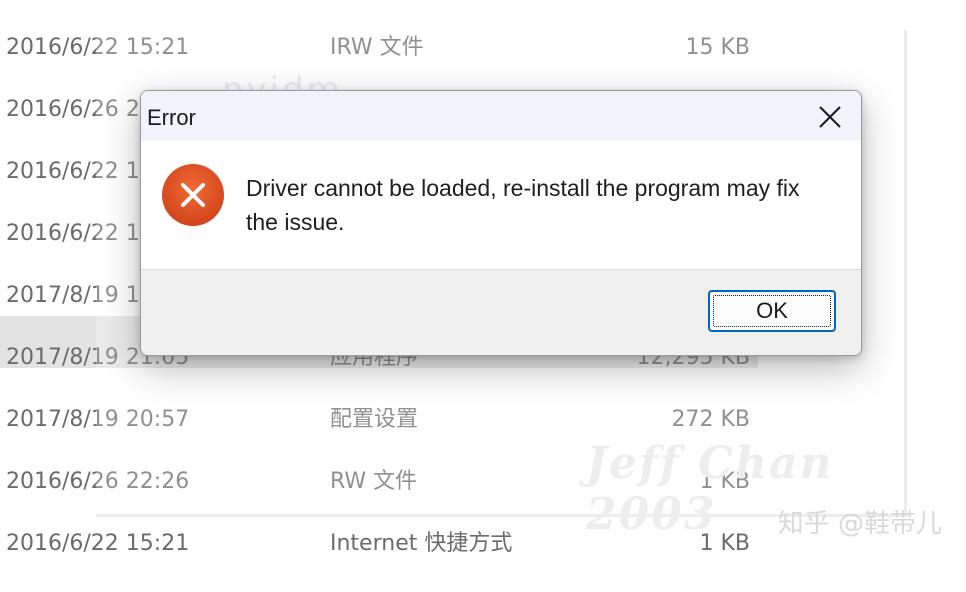  What do you see at coordinates (421, 543) in the screenshot?
I see `file-type: Internet 快捷方式` at bounding box center [421, 543].